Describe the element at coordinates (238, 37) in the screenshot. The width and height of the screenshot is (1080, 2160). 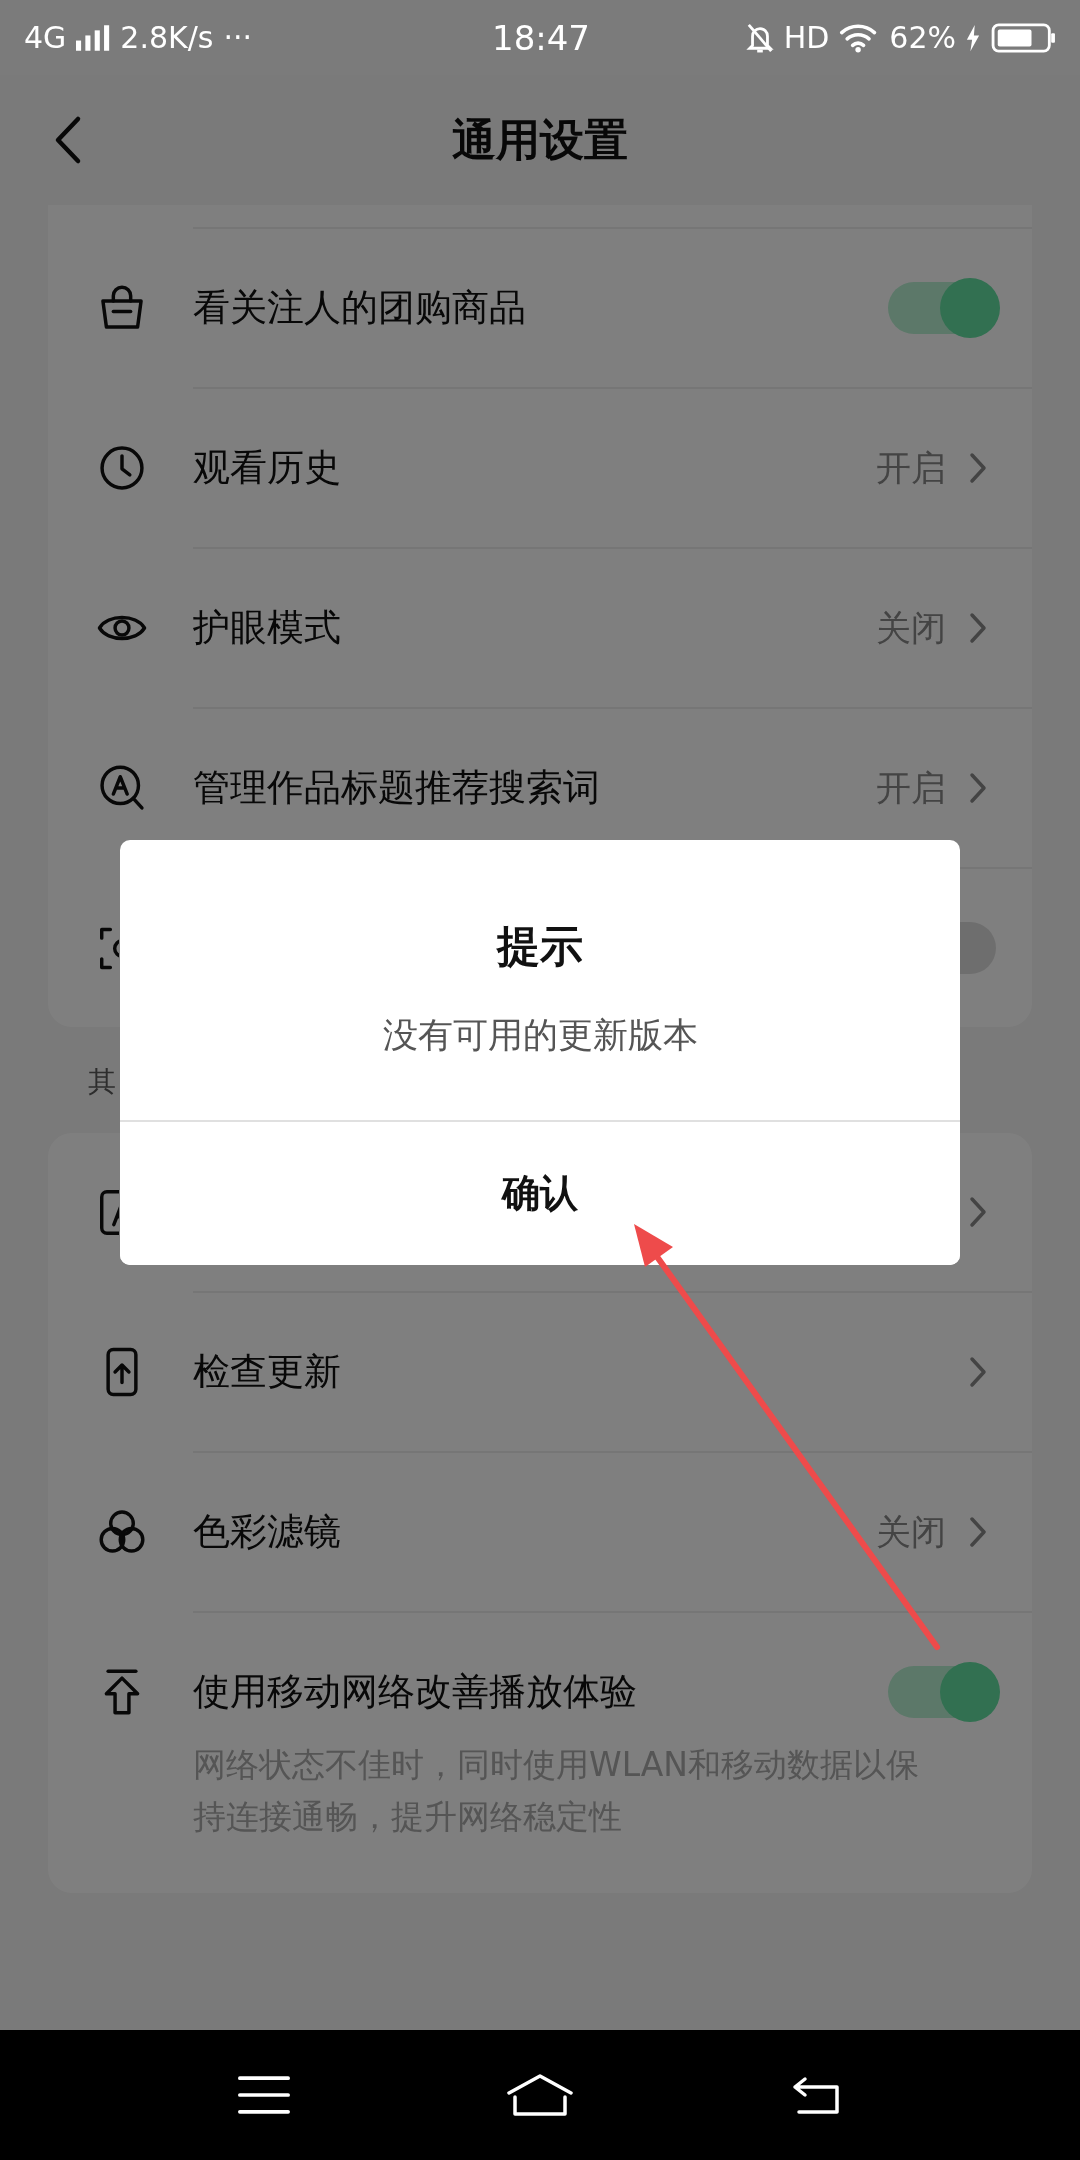
I see `more-dots: ···` at that location.